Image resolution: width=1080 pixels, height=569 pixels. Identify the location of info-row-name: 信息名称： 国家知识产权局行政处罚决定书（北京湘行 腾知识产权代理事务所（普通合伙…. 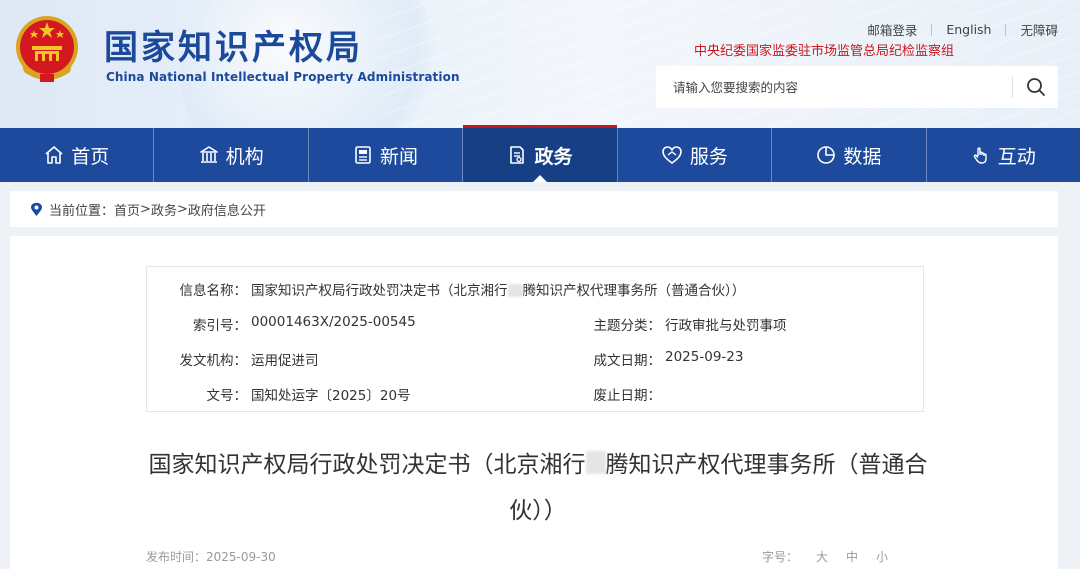
(453, 289).